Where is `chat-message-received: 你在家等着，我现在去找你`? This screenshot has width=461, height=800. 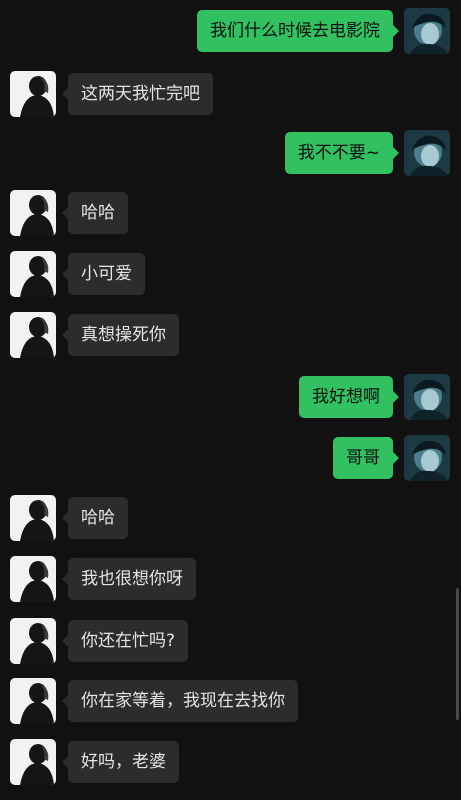
chat-message-received: 你在家等着，我现在去找你 is located at coordinates (230, 701).